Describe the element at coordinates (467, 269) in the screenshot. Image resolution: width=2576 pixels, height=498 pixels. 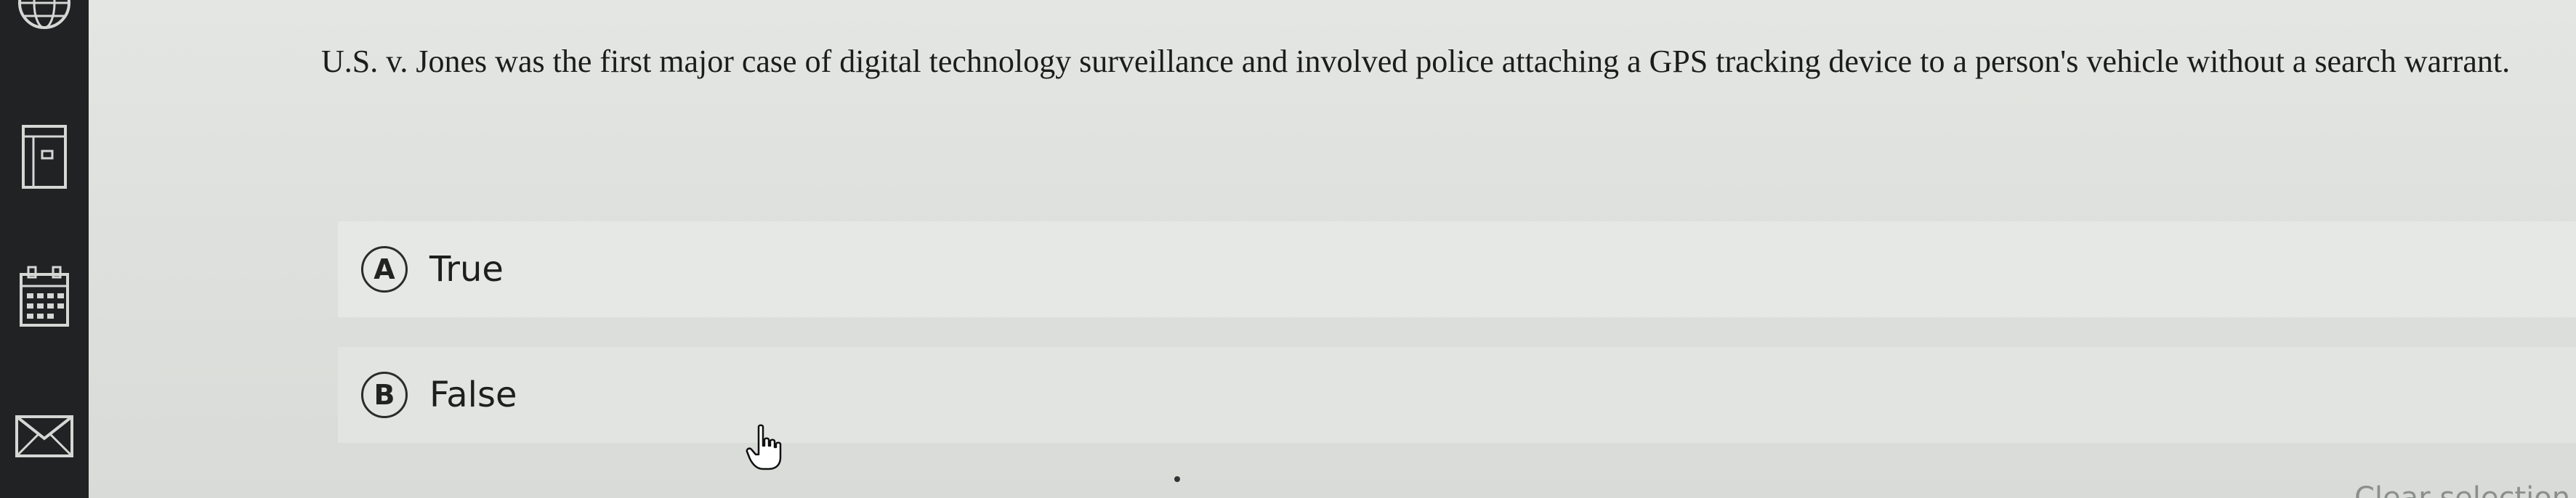
I see `choice-label: True` at that location.